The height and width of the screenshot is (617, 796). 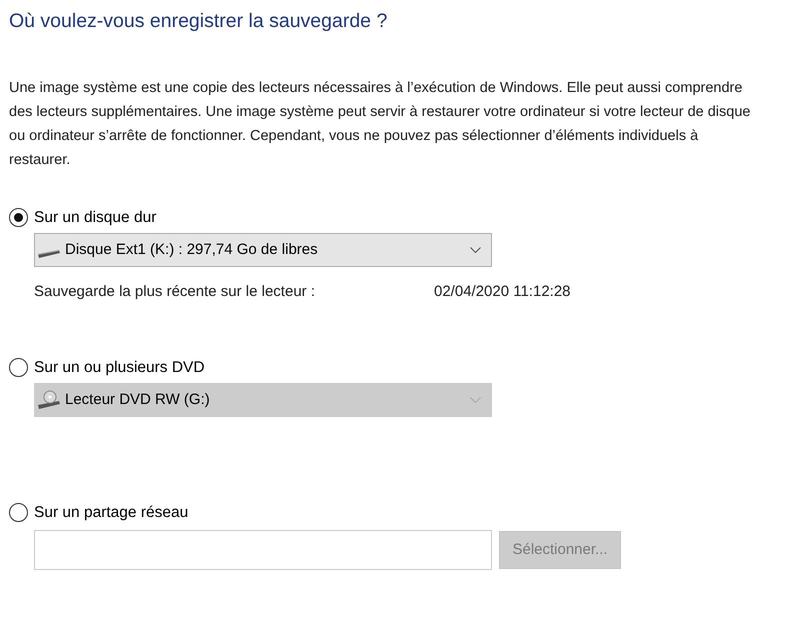 I want to click on info-label: Sauvegarde la plus récente sur le lecteur :, so click(x=175, y=292).